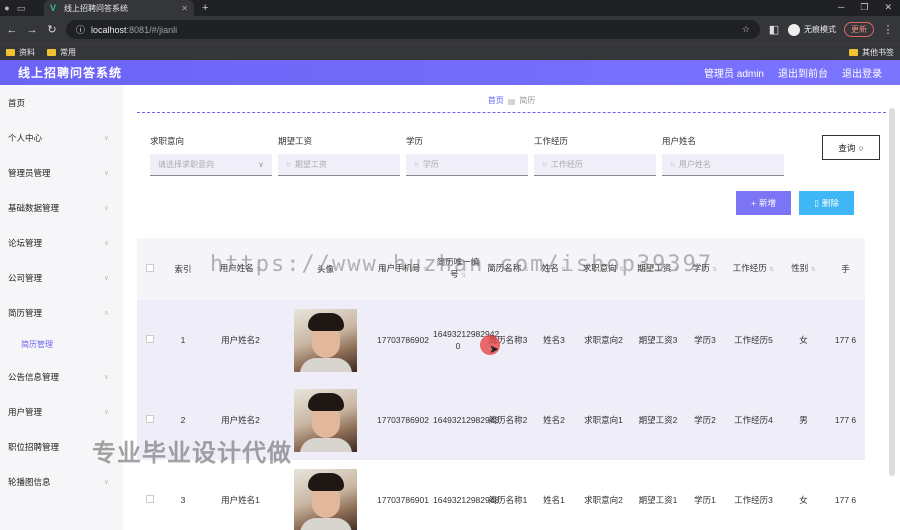 This screenshot has height=530, width=900. Describe the element at coordinates (595, 165) in the screenshot. I see `experience-input: ○ 工作经历` at that location.